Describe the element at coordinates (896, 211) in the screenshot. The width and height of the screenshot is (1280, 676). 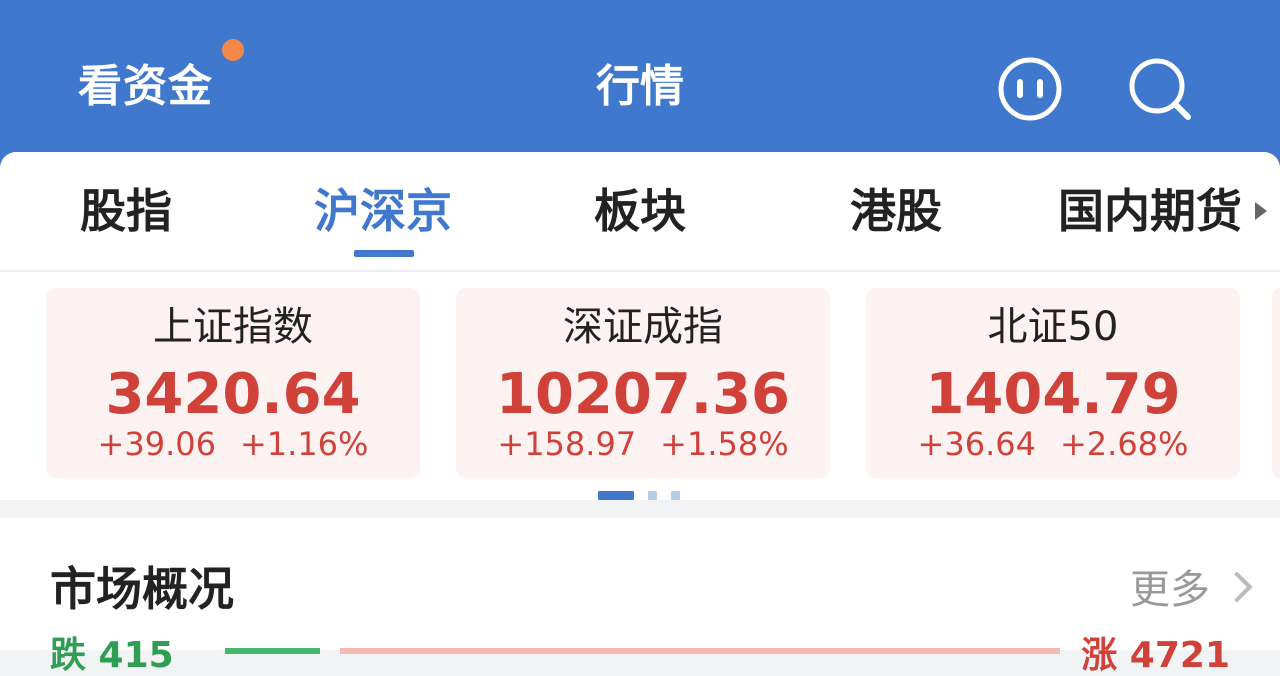
I see `tab-hk-stocks: 港股` at that location.